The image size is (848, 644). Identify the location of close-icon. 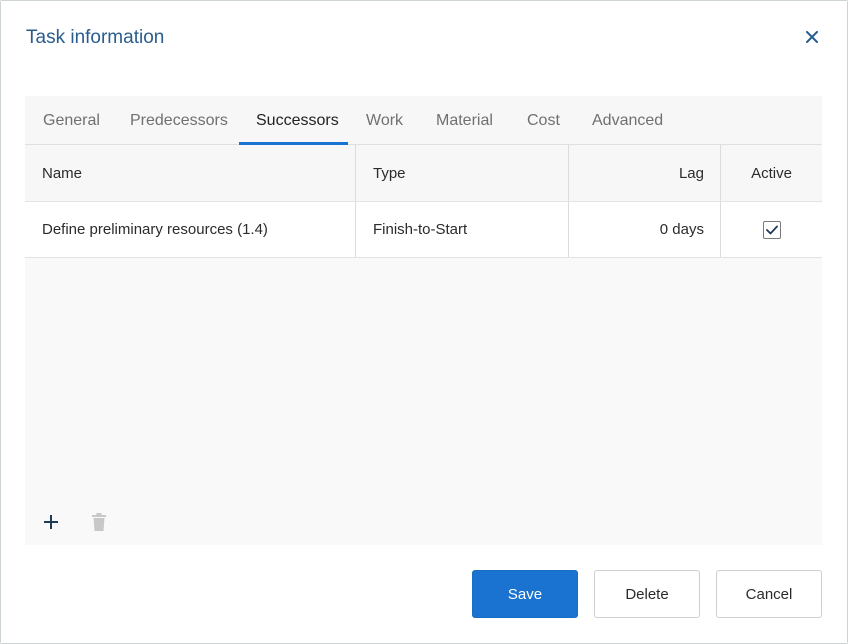
(812, 37).